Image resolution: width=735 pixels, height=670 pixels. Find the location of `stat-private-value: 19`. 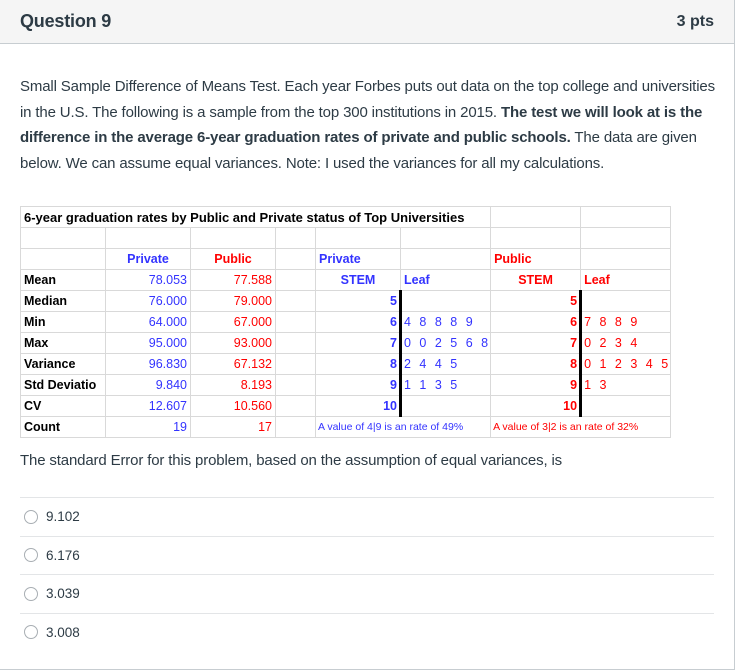

stat-private-value: 19 is located at coordinates (148, 427).